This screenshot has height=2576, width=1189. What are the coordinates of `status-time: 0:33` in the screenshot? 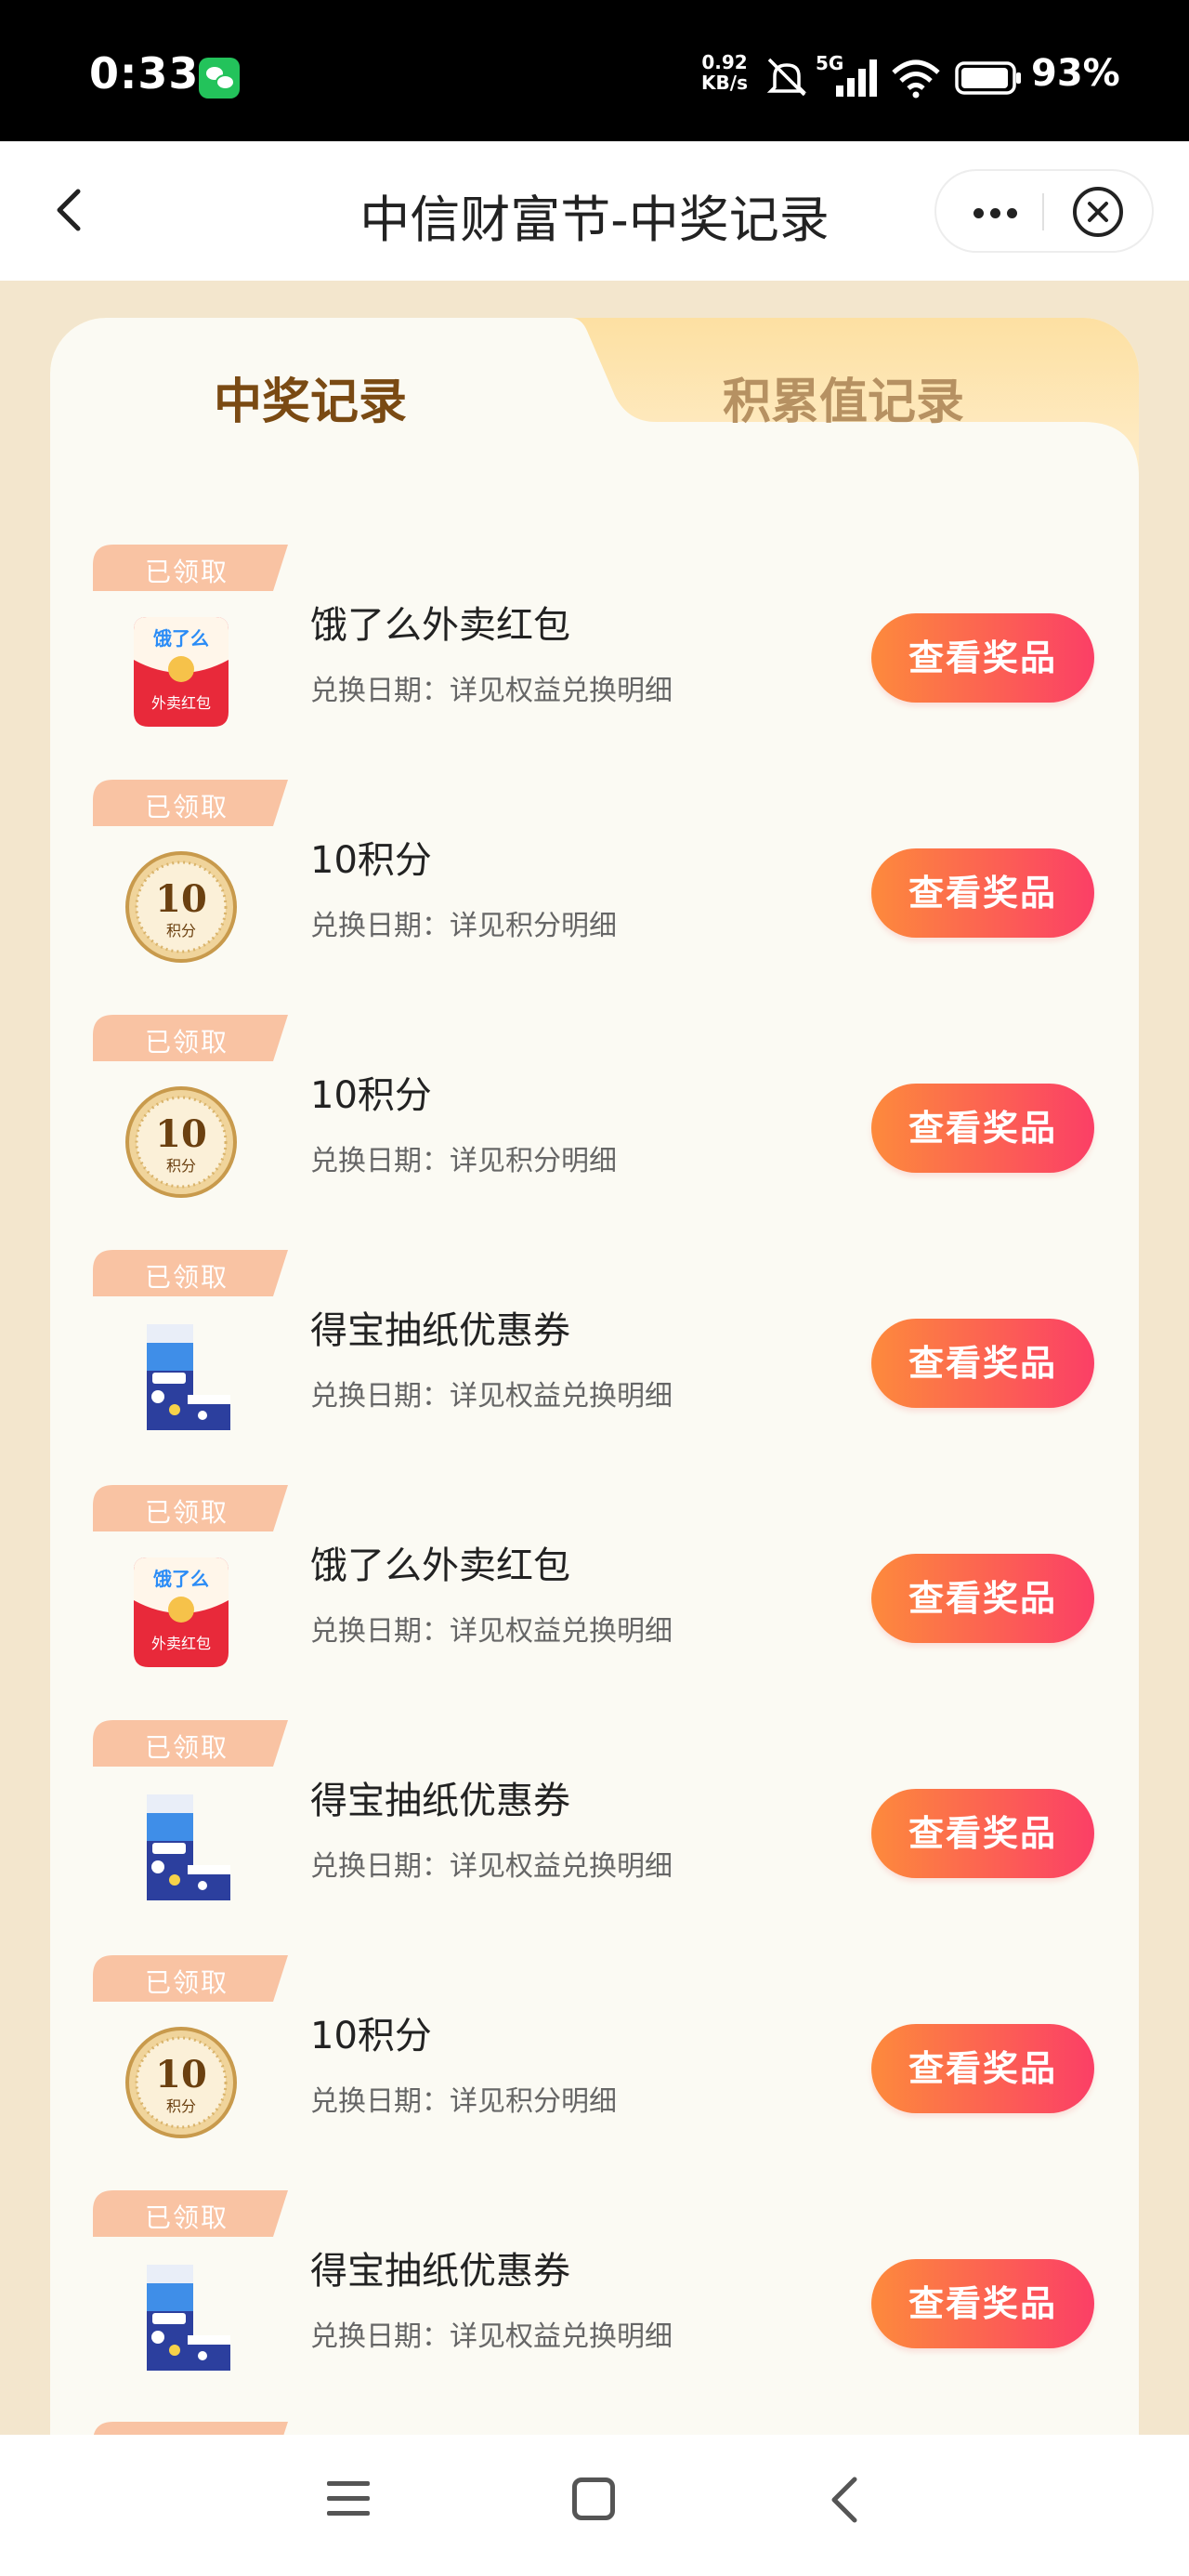 It's located at (144, 73).